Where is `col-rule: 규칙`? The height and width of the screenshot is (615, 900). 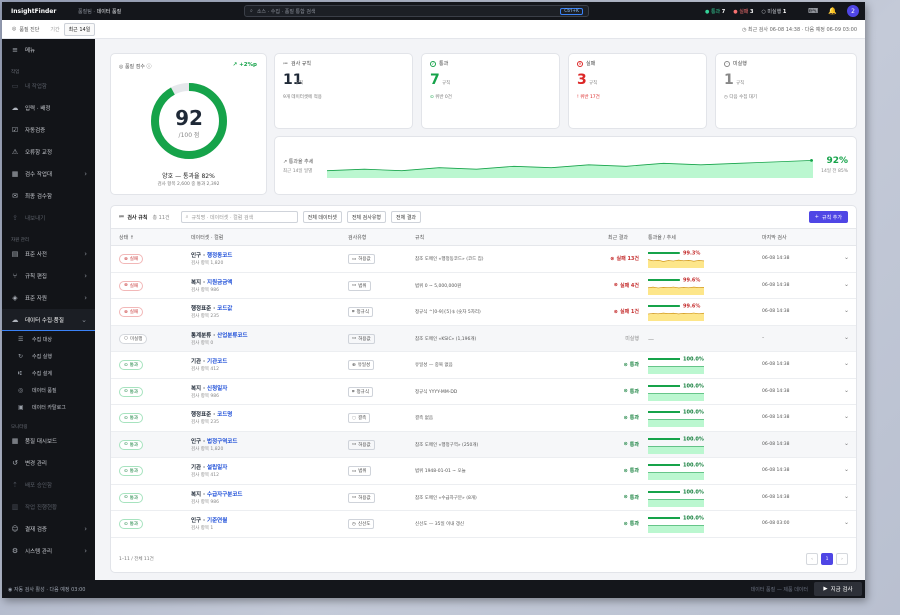 col-rule: 규칙 is located at coordinates (419, 237).